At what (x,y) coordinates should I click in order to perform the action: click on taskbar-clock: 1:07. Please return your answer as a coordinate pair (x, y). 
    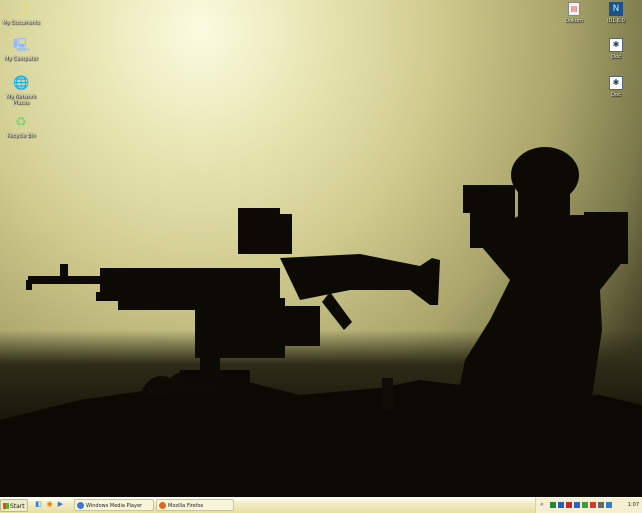
    Looking at the image, I should click on (633, 505).